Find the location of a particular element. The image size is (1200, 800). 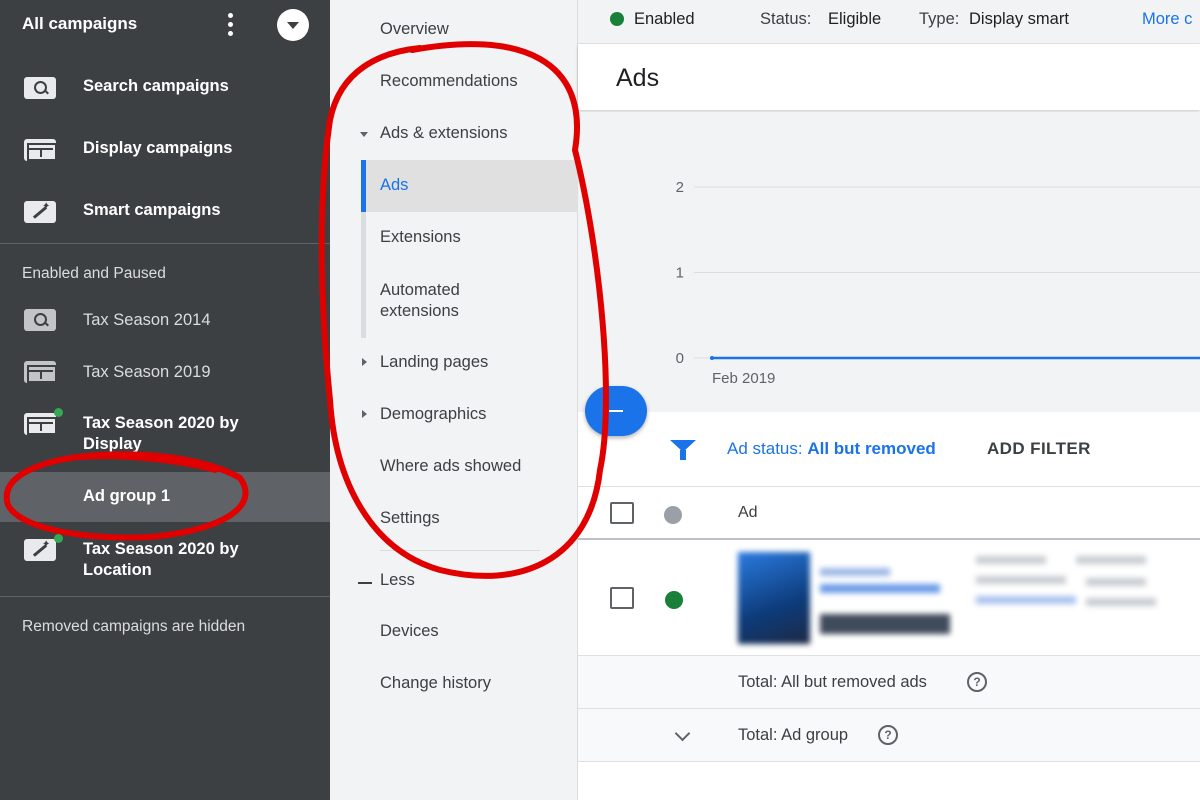

sidebar-title: All campaigns is located at coordinates (79, 24).